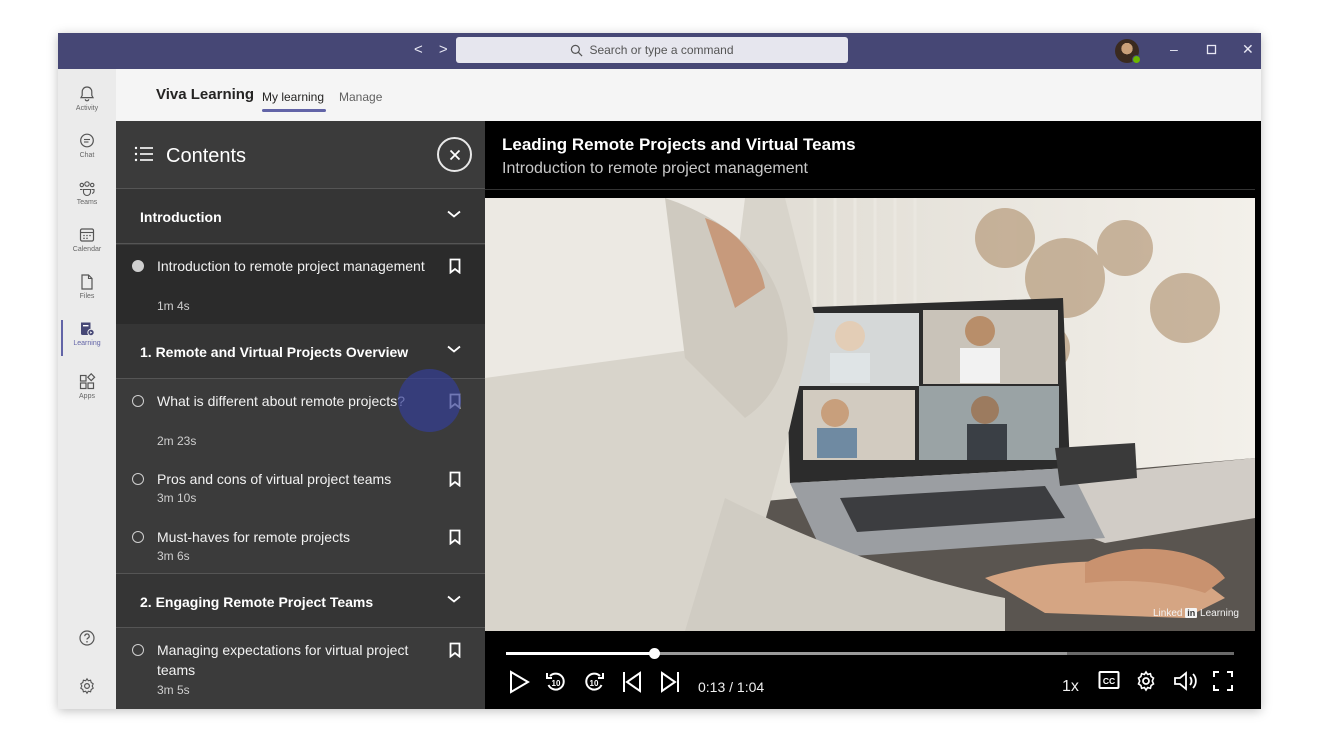 This screenshot has width=1320, height=743. I want to click on skip-previous-icon, so click(632, 682).